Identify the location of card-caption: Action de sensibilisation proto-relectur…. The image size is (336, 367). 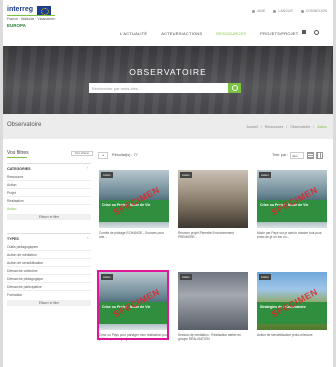
(292, 335).